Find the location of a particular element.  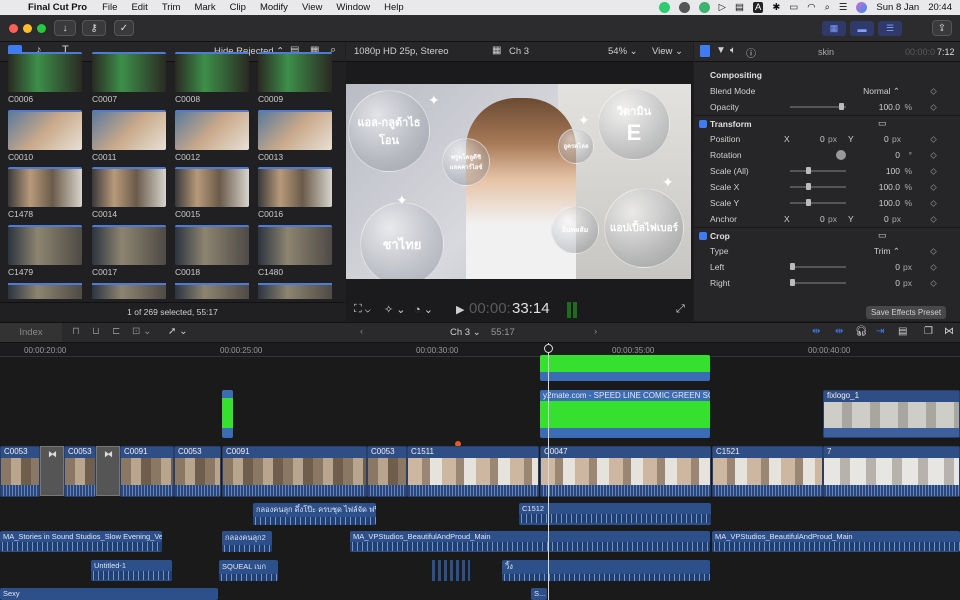

browser-clip: C1480 is located at coordinates (295, 252).